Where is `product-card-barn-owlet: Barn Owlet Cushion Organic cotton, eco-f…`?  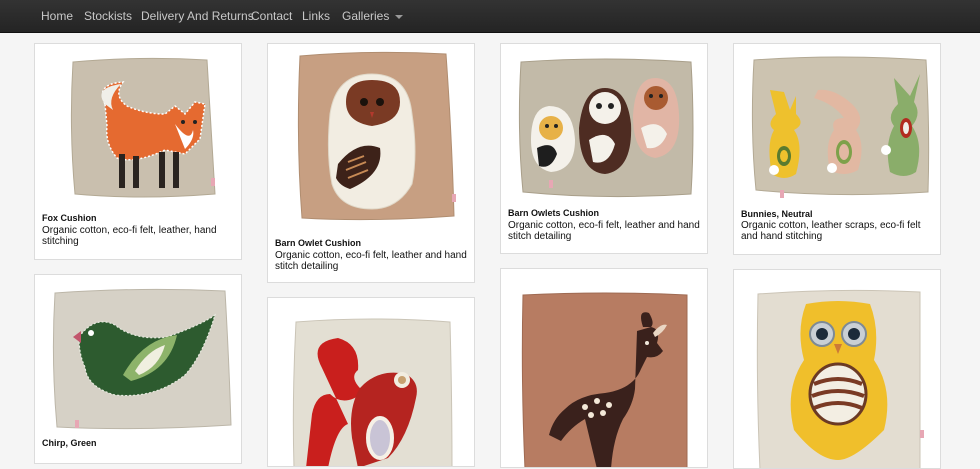 product-card-barn-owlet: Barn Owlet Cushion Organic cotton, eco-f… is located at coordinates (371, 163).